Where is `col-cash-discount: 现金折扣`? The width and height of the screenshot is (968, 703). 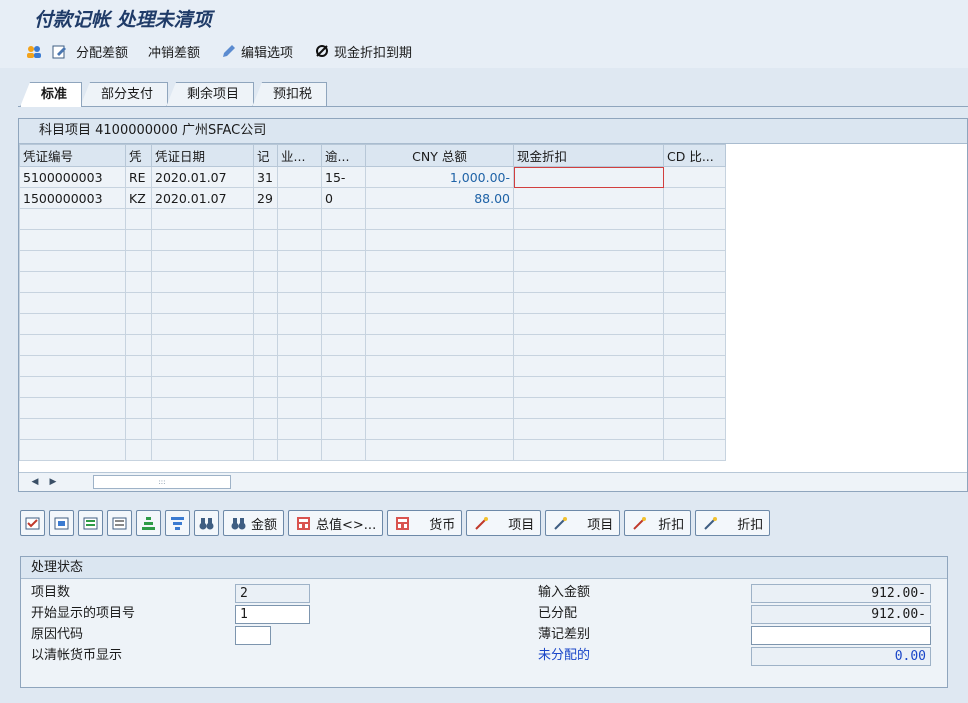
col-cash-discount: 现金折扣 is located at coordinates (588, 155).